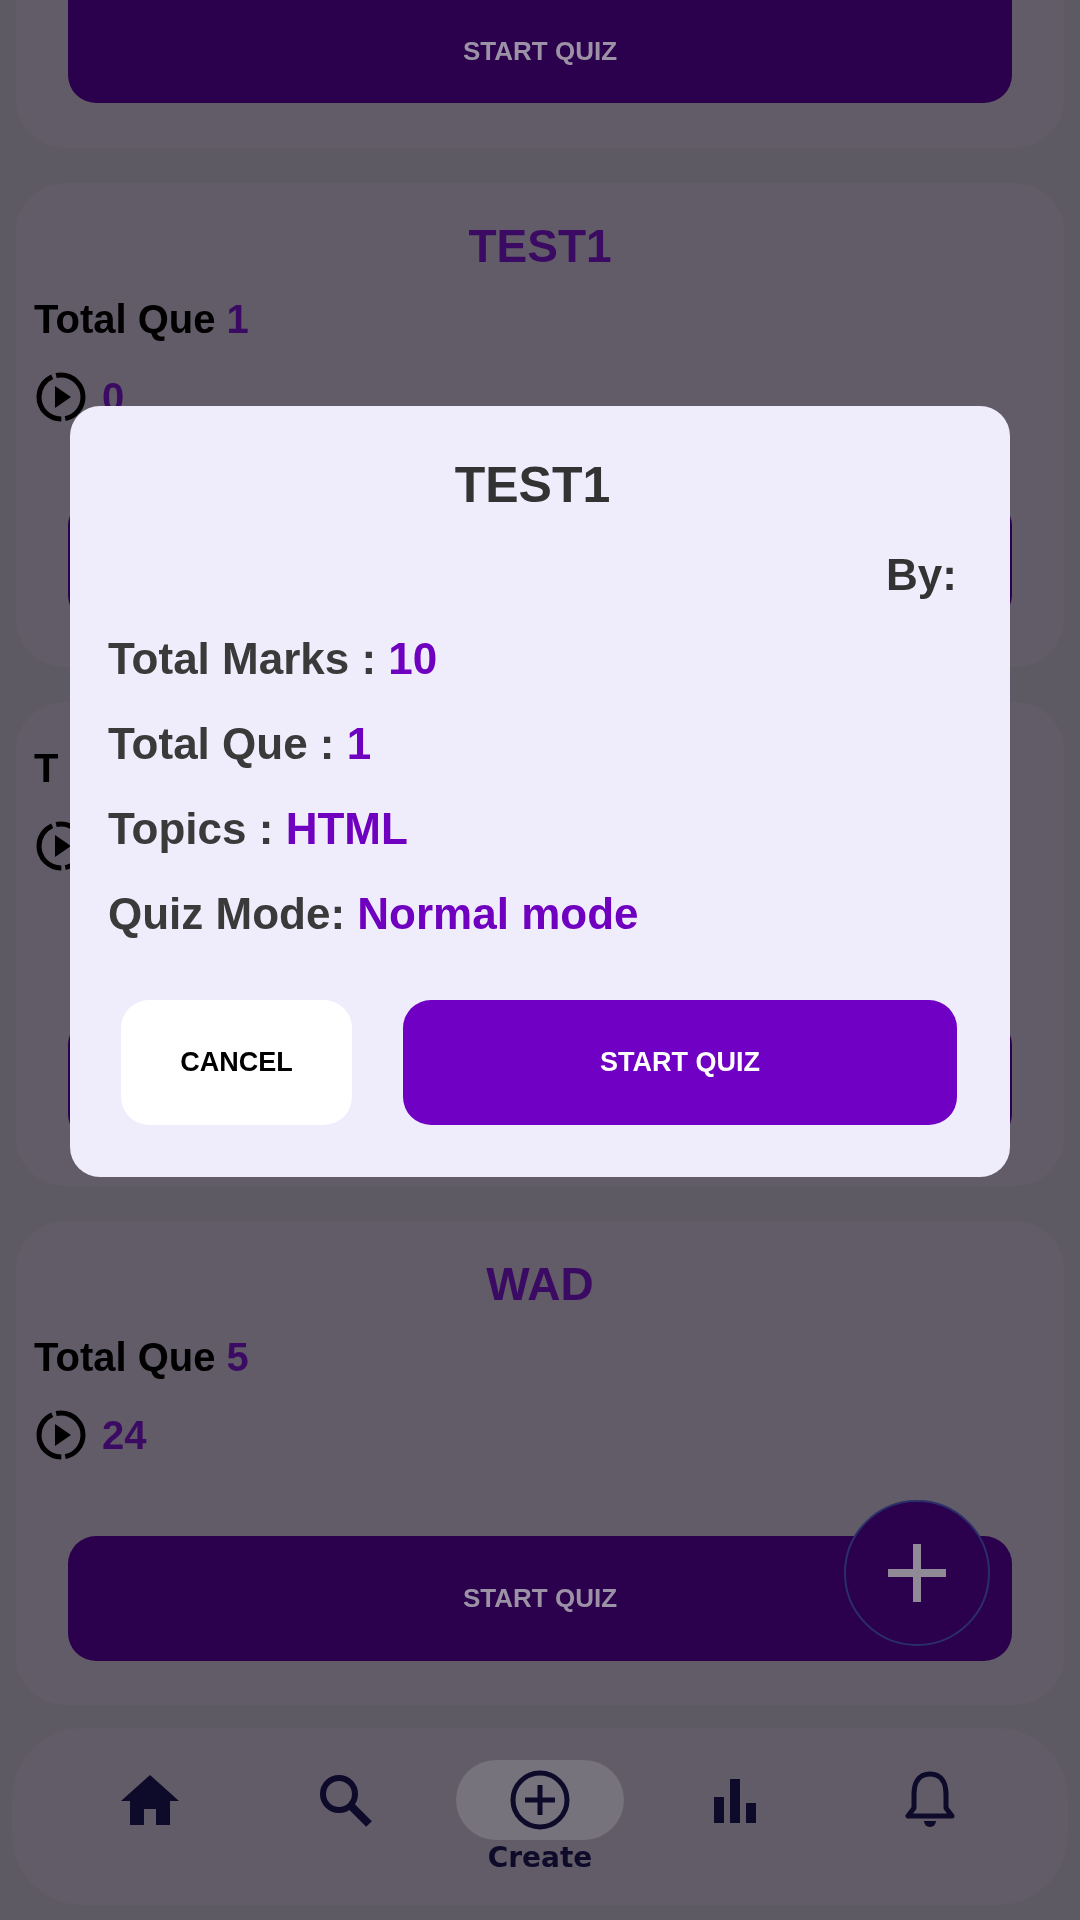 This screenshot has height=1920, width=1080. I want to click on bell-icon, so click(930, 1800).